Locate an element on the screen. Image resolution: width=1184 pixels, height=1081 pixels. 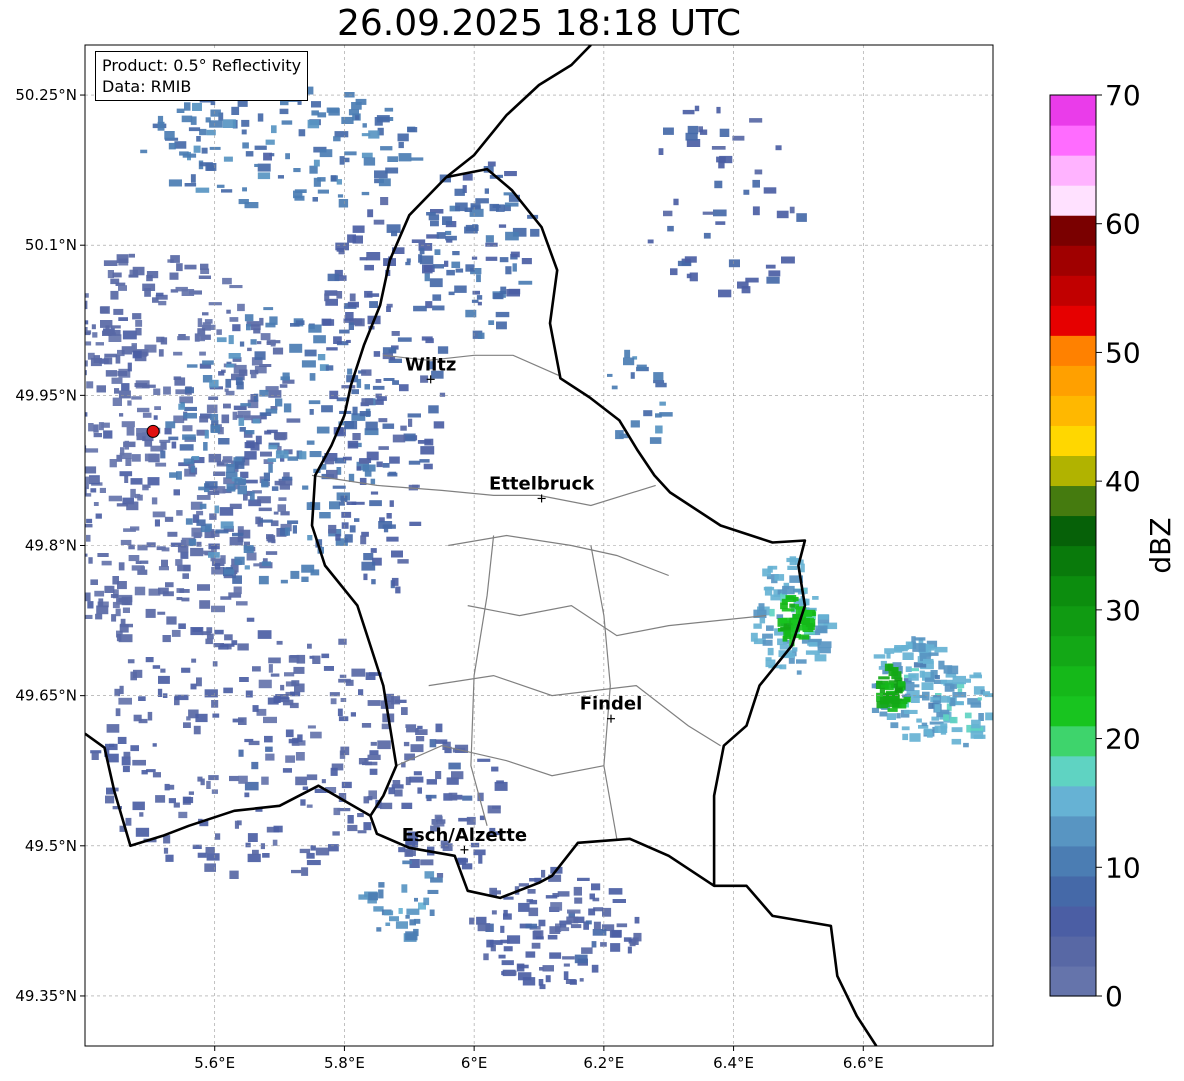
x-tick-label: 6°E is located at coordinates (474, 1063).